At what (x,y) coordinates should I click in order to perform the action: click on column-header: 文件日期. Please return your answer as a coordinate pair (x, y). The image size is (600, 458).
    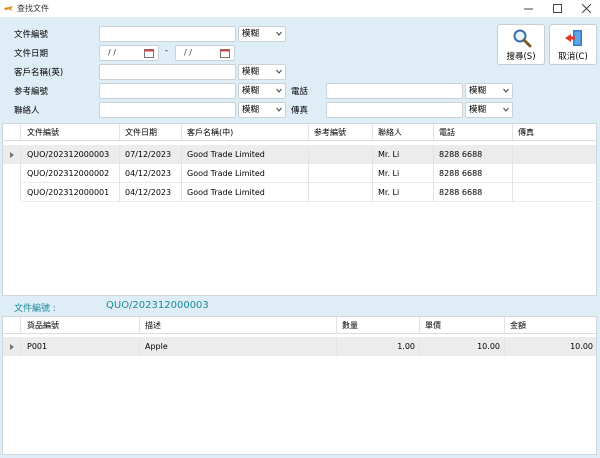
    Looking at the image, I should click on (151, 132).